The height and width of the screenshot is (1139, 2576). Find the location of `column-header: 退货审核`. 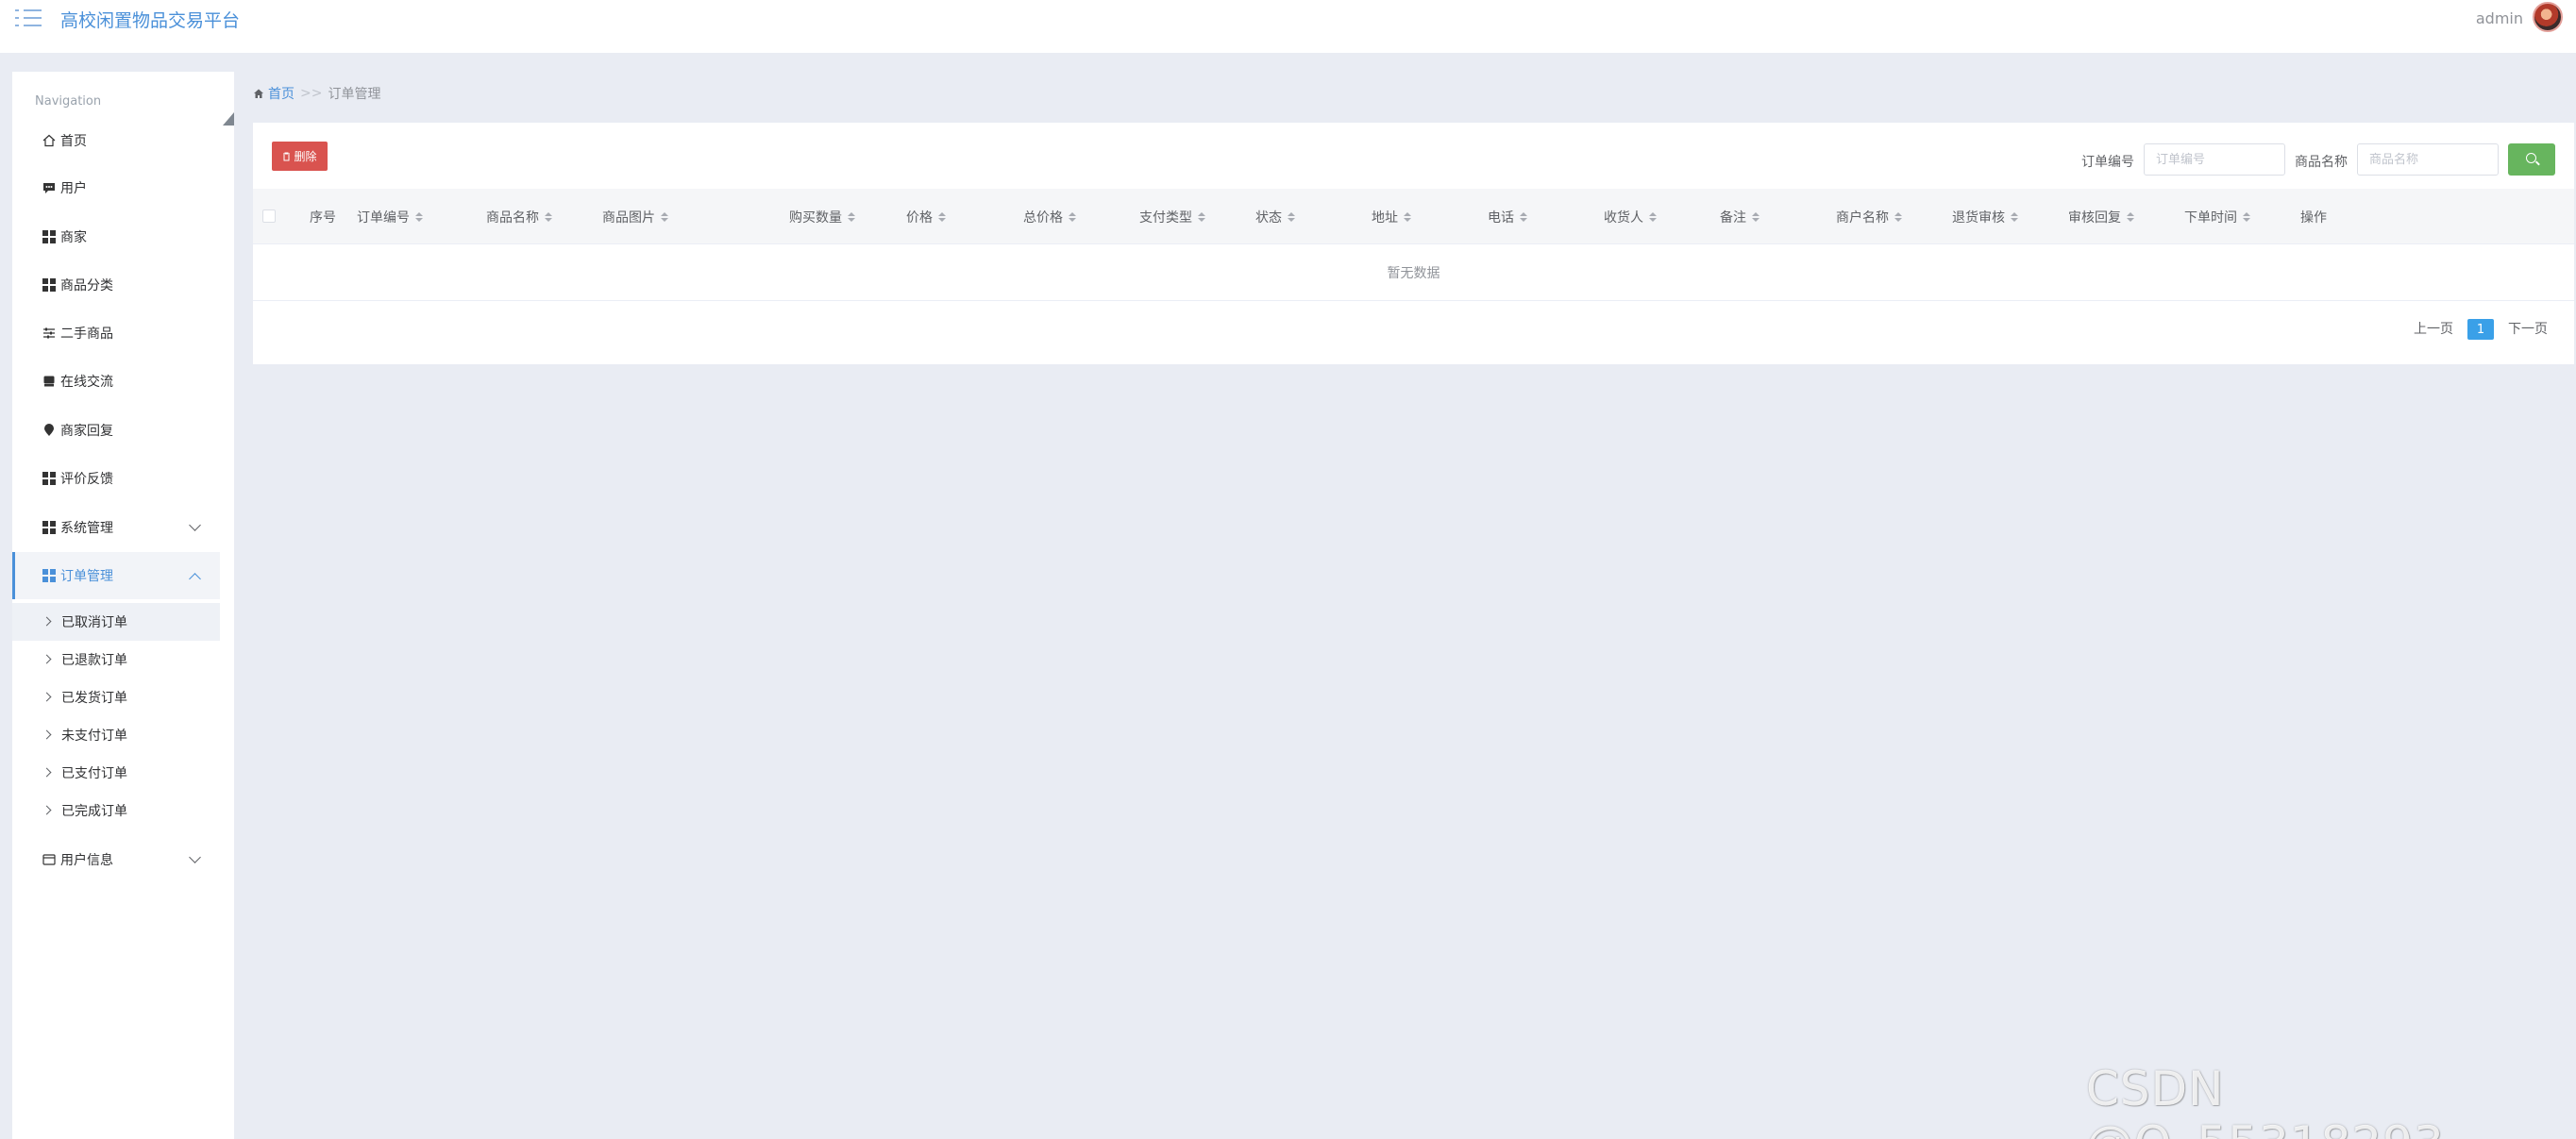

column-header: 退货审核 is located at coordinates (1985, 217).